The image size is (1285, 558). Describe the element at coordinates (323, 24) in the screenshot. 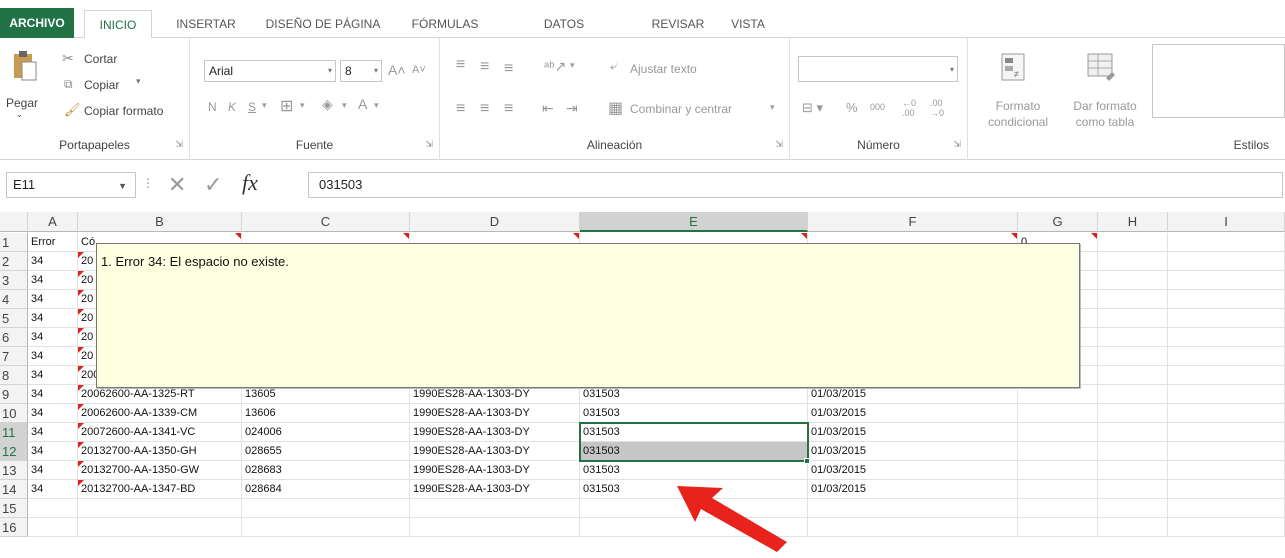

I see `tab-diseno-pagina: DISEÑO DE PÁGINA` at that location.